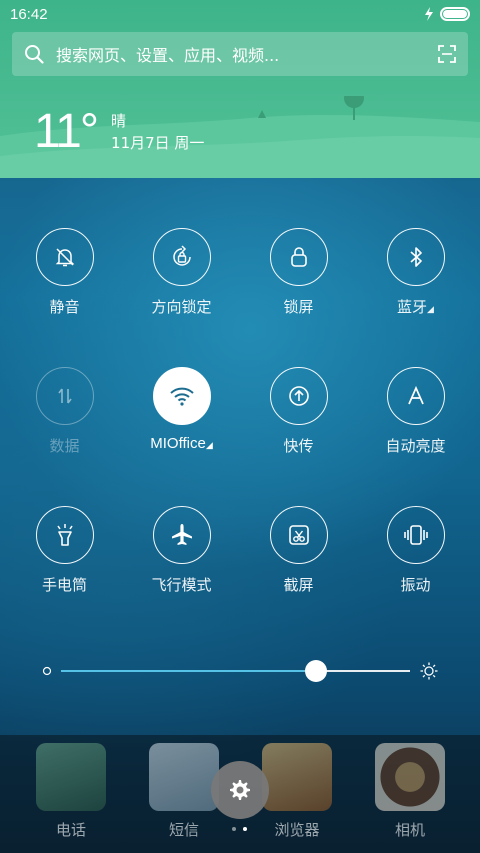 The image size is (480, 853). What do you see at coordinates (181, 550) in the screenshot?
I see `toggle-airplane: 飞行模式` at bounding box center [181, 550].